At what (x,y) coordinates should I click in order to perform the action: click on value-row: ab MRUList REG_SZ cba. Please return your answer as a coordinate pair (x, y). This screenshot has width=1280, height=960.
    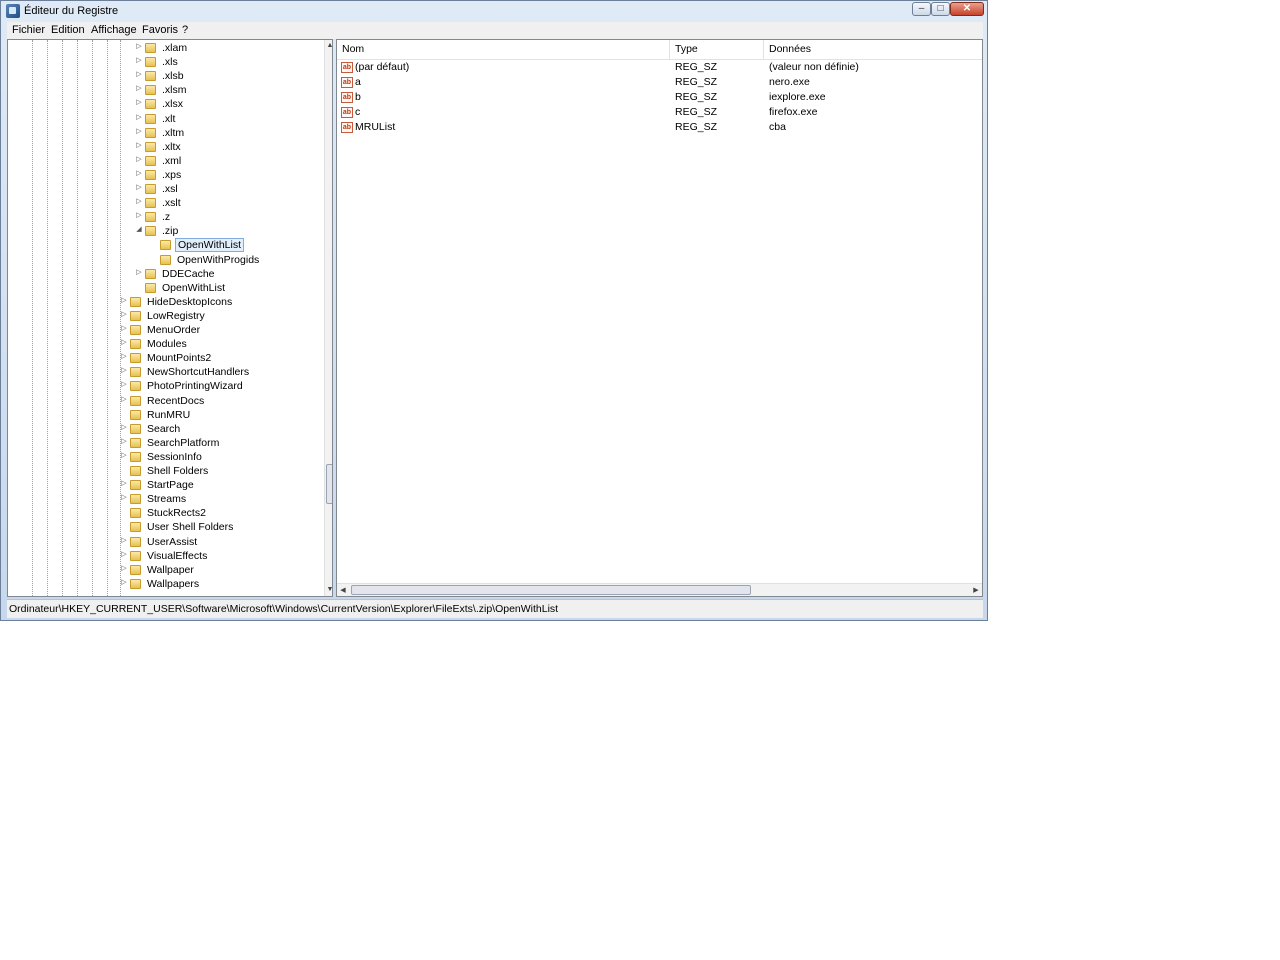
    Looking at the image, I should click on (659, 127).